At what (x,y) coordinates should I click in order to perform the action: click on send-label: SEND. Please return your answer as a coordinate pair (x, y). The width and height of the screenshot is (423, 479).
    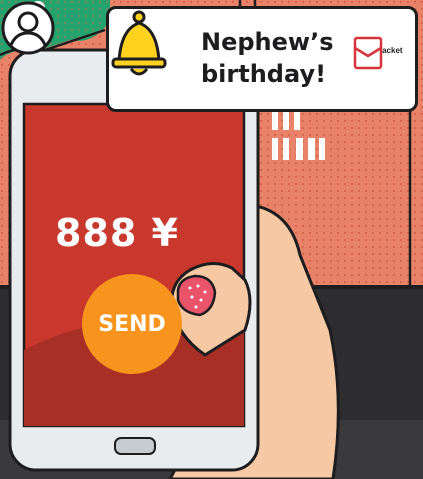
    Looking at the image, I should click on (132, 324).